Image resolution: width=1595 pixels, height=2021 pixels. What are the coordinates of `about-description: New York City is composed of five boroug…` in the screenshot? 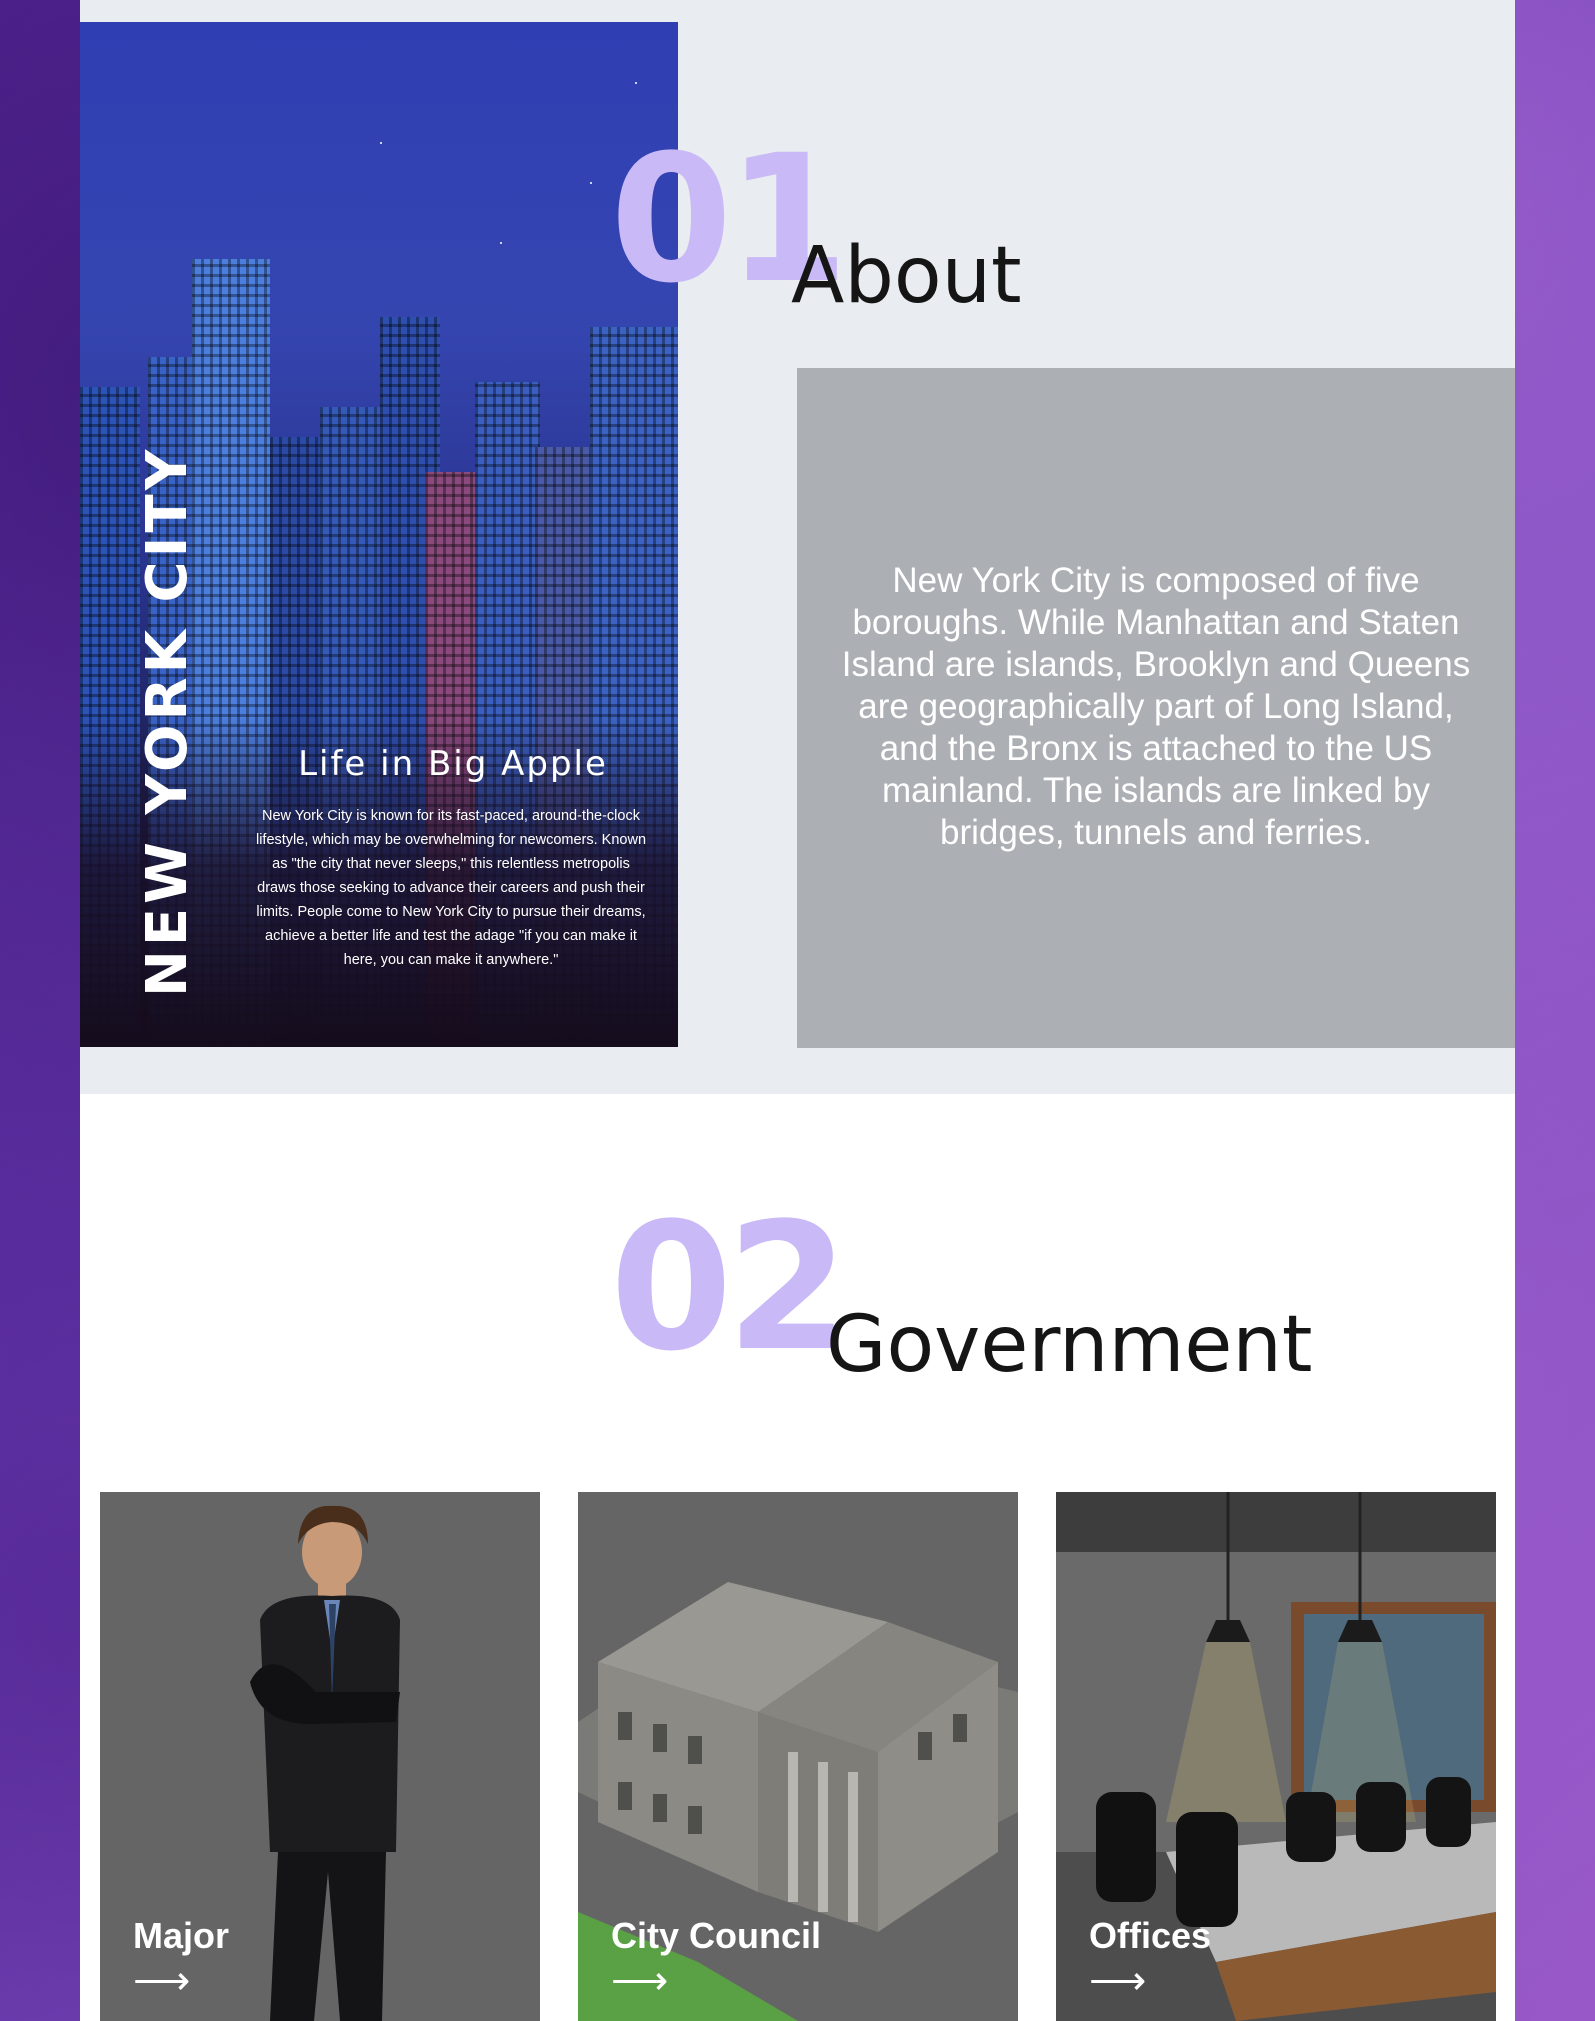 It's located at (1156, 706).